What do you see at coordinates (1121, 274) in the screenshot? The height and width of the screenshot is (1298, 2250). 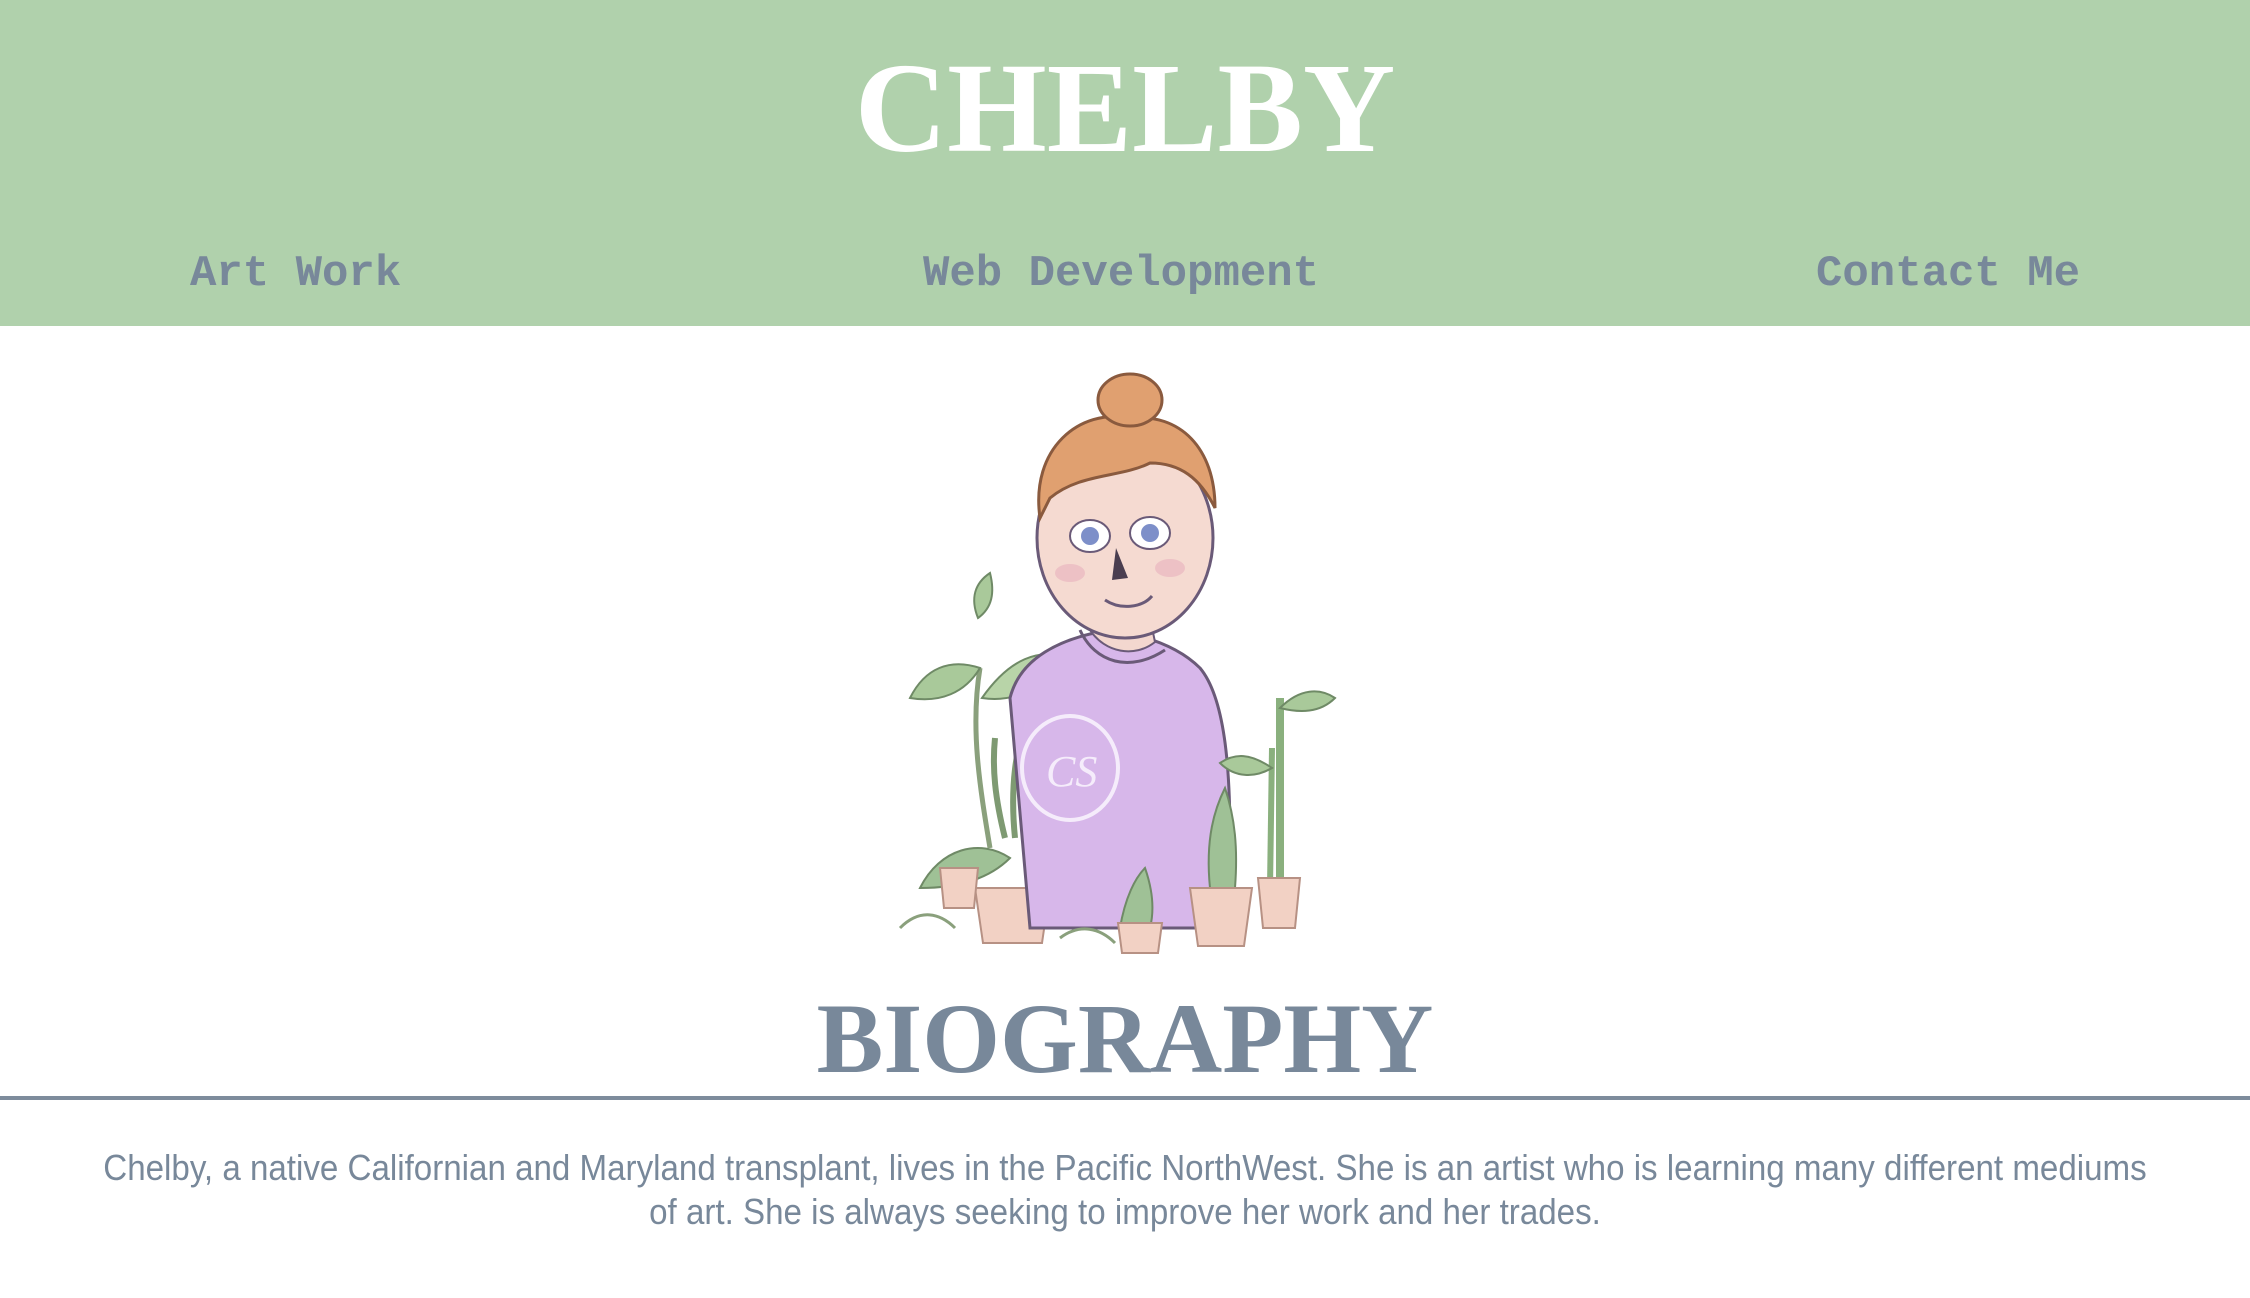 I see `nav-link-web-development: Web Development` at bounding box center [1121, 274].